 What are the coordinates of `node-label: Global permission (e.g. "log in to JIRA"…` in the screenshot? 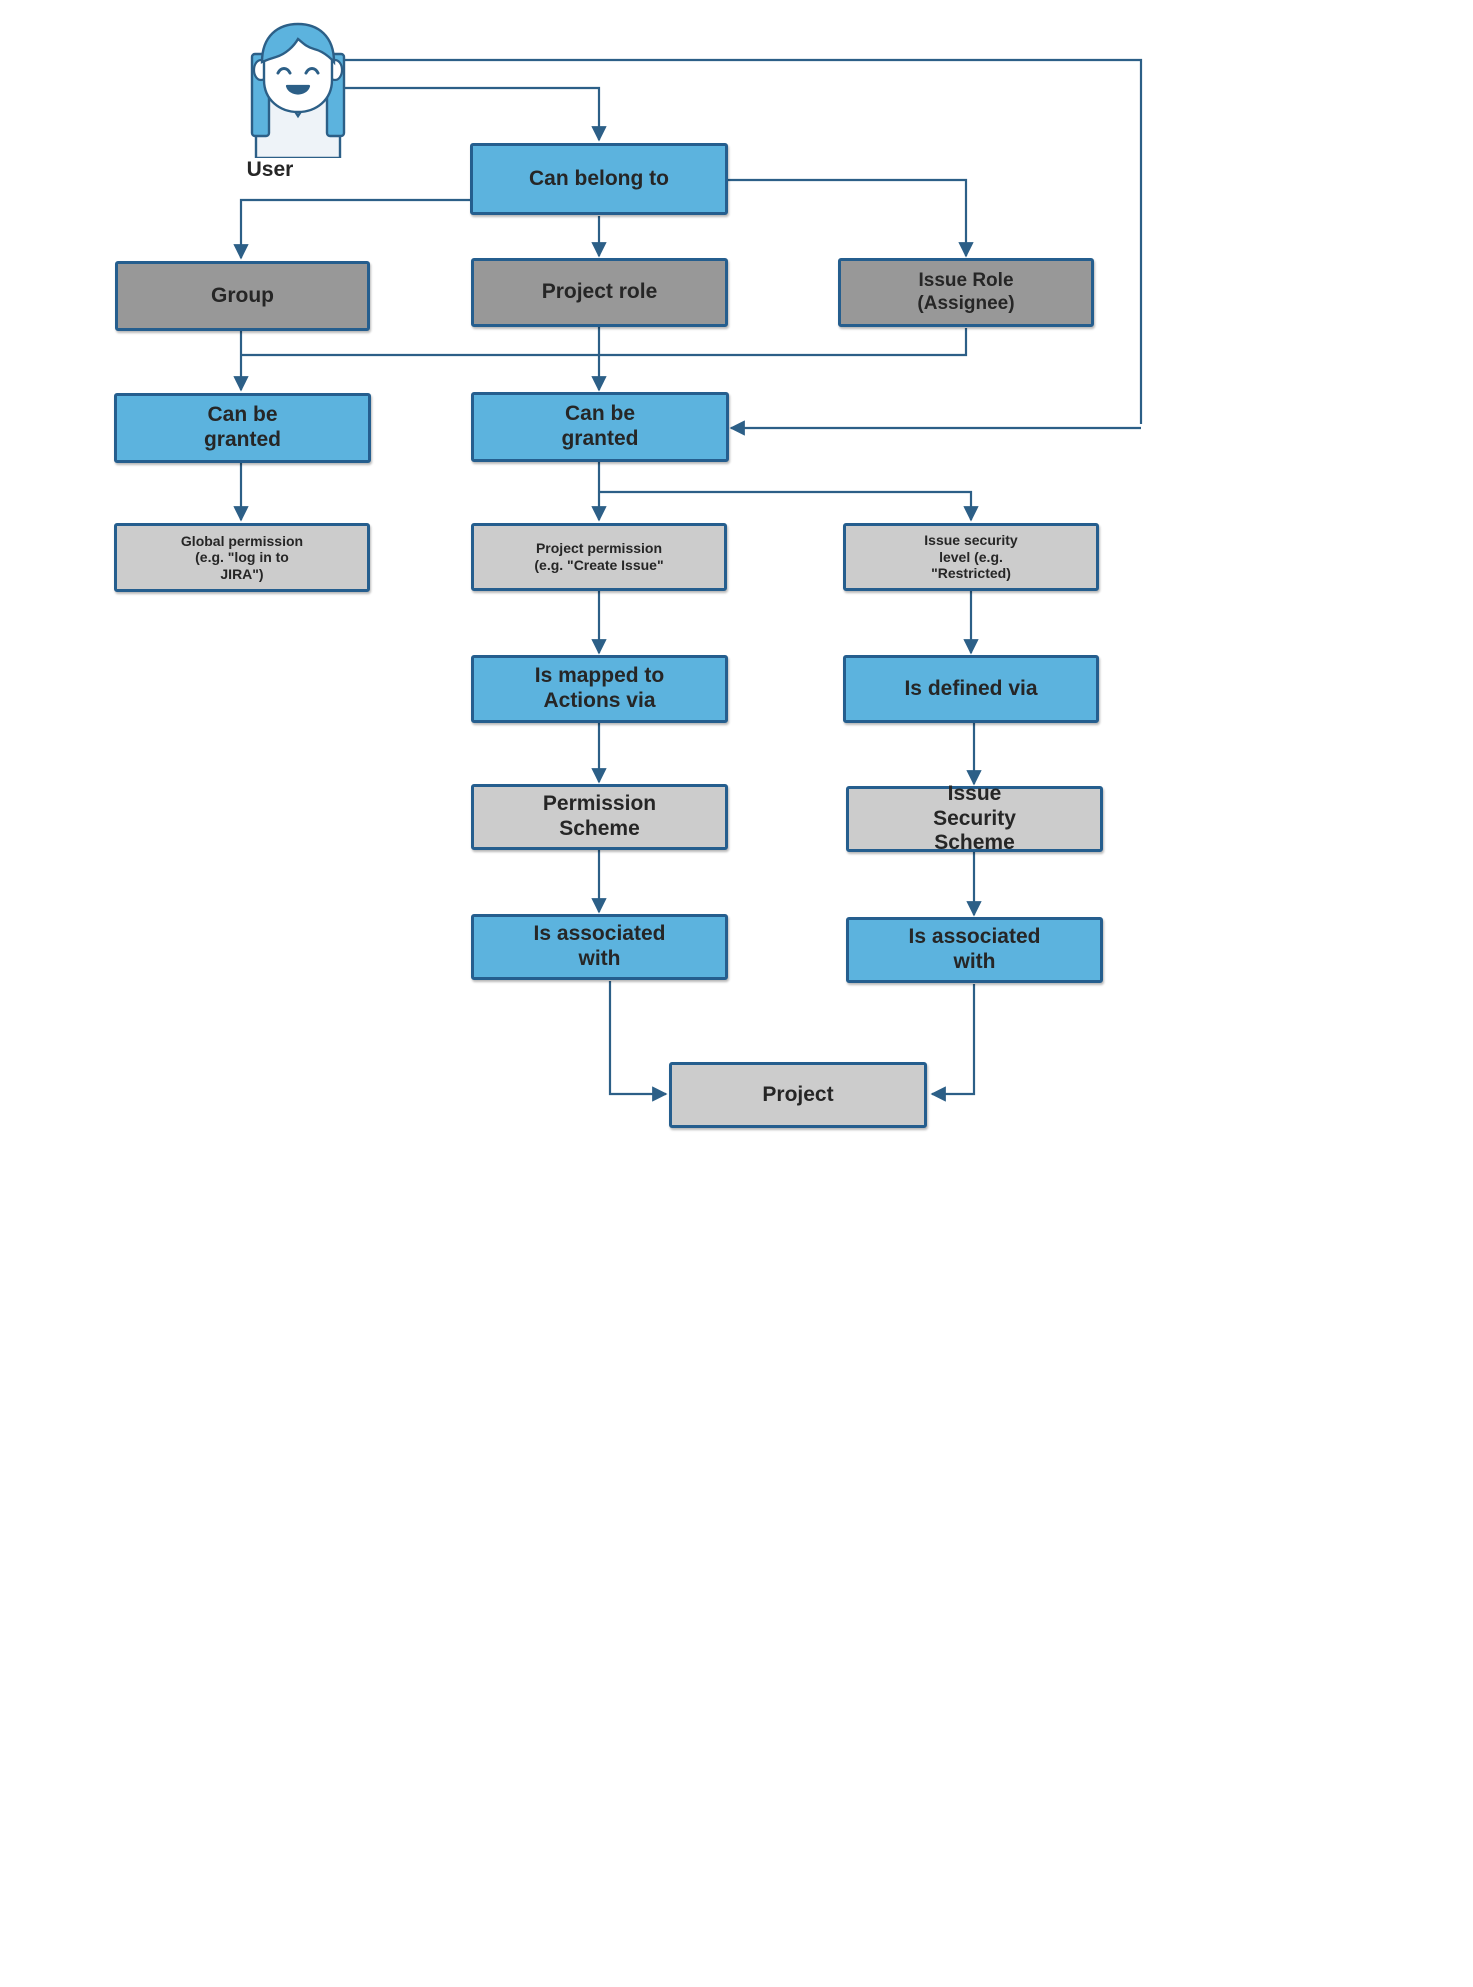 It's located at (242, 557).